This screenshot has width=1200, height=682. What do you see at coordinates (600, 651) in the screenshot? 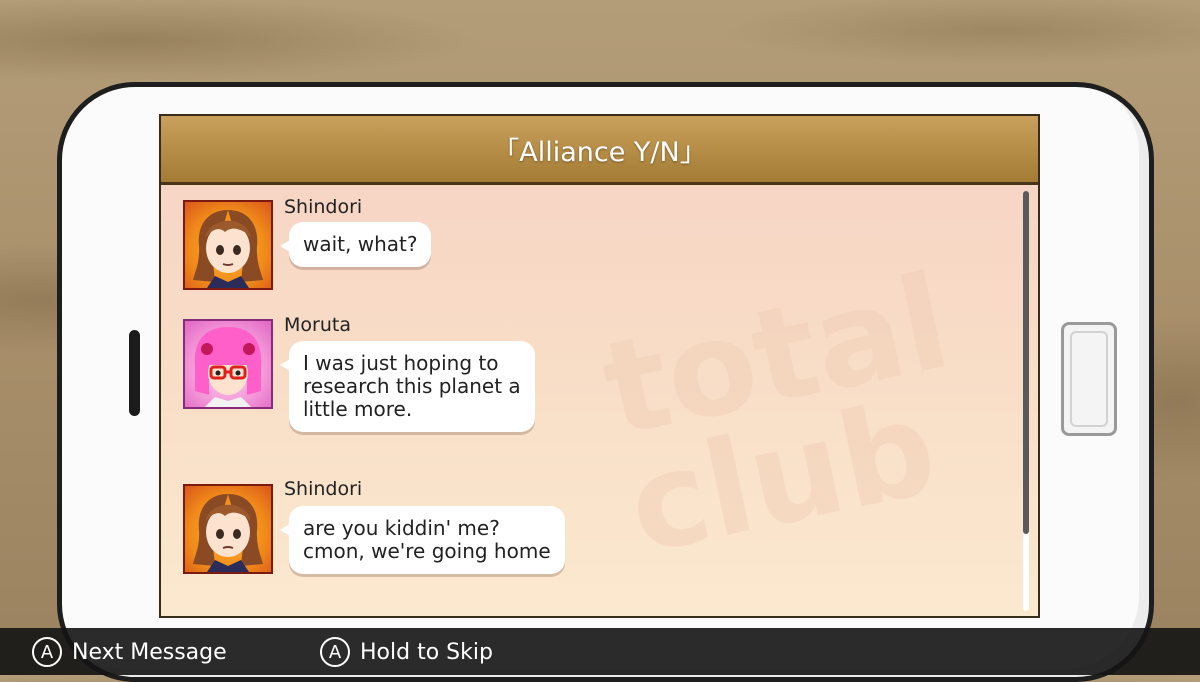
I see `control-hints-bar: A Next Message A Hold to Skip` at bounding box center [600, 651].